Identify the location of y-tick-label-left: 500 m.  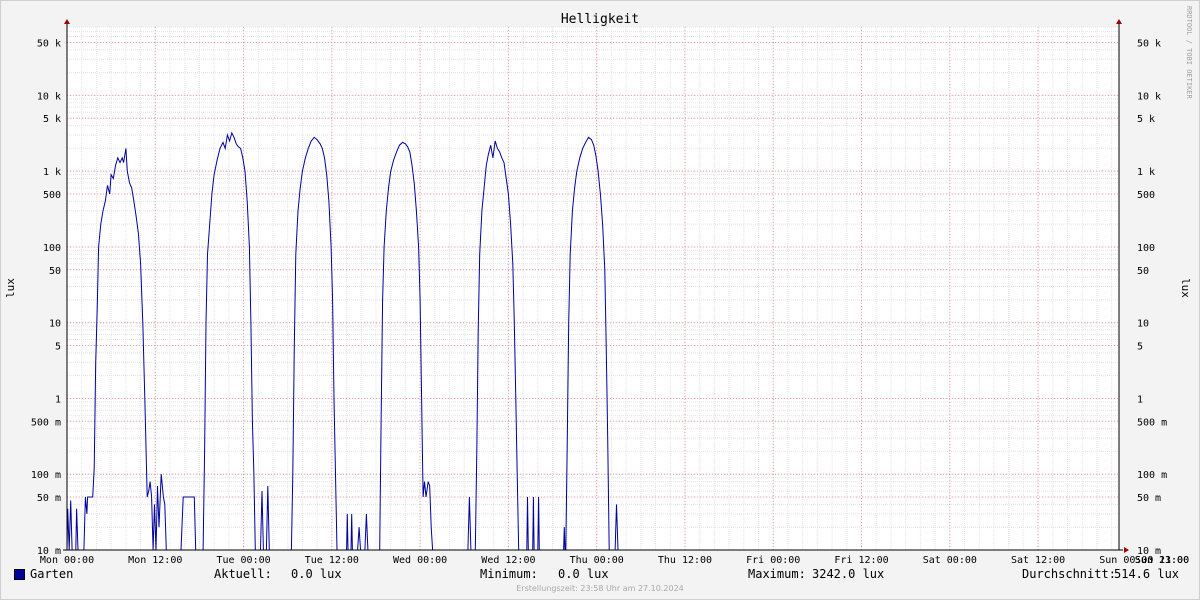
(46, 422).